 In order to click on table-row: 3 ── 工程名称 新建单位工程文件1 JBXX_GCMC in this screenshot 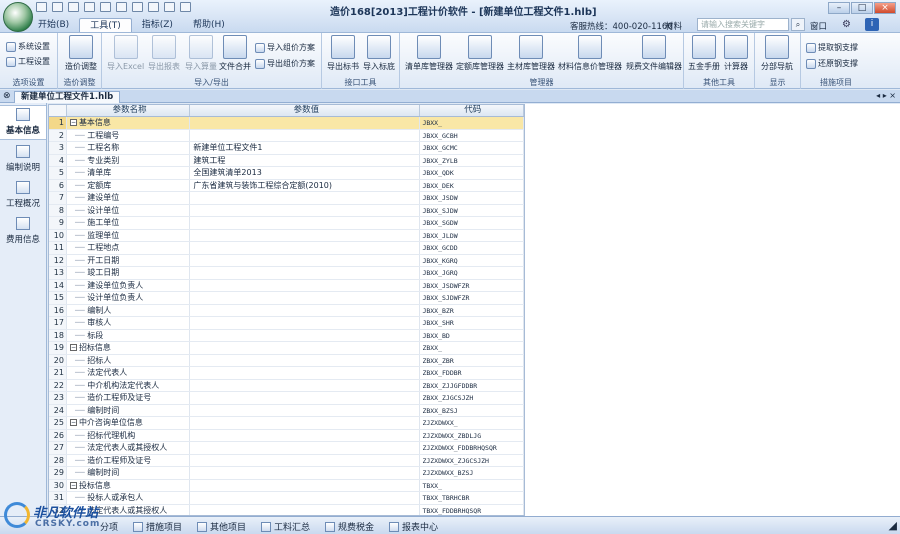, I will do `click(286, 148)`.